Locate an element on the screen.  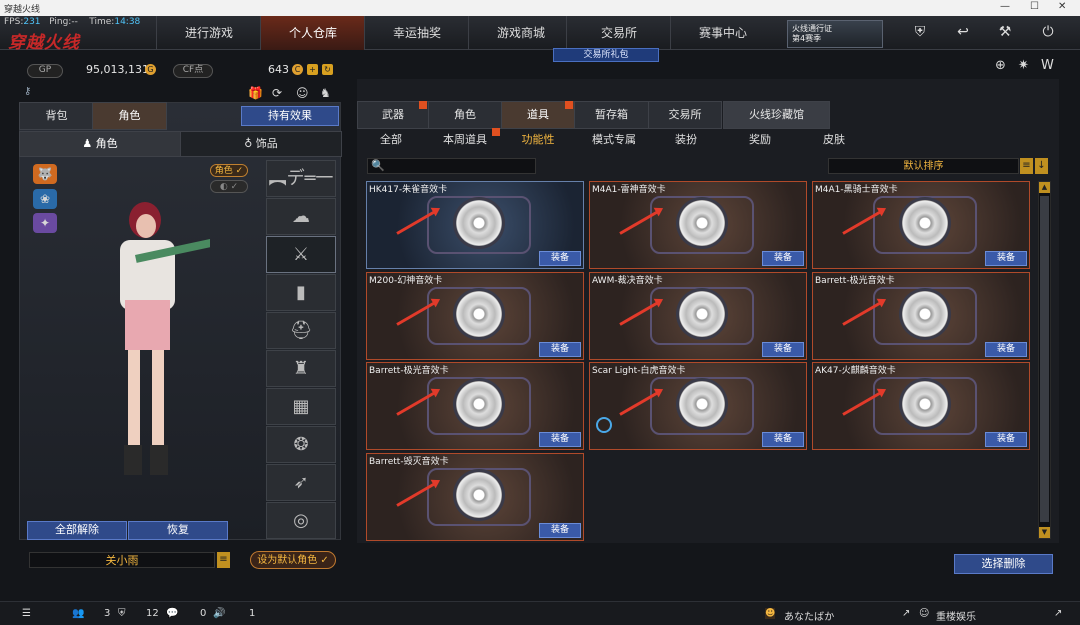
subtab-reward: 奖励 is located at coordinates (760, 139).